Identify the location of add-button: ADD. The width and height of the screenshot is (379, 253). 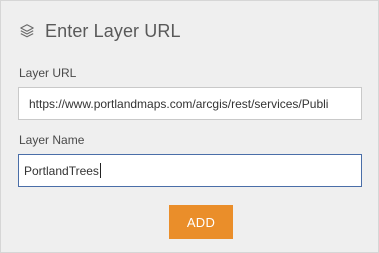
(201, 222).